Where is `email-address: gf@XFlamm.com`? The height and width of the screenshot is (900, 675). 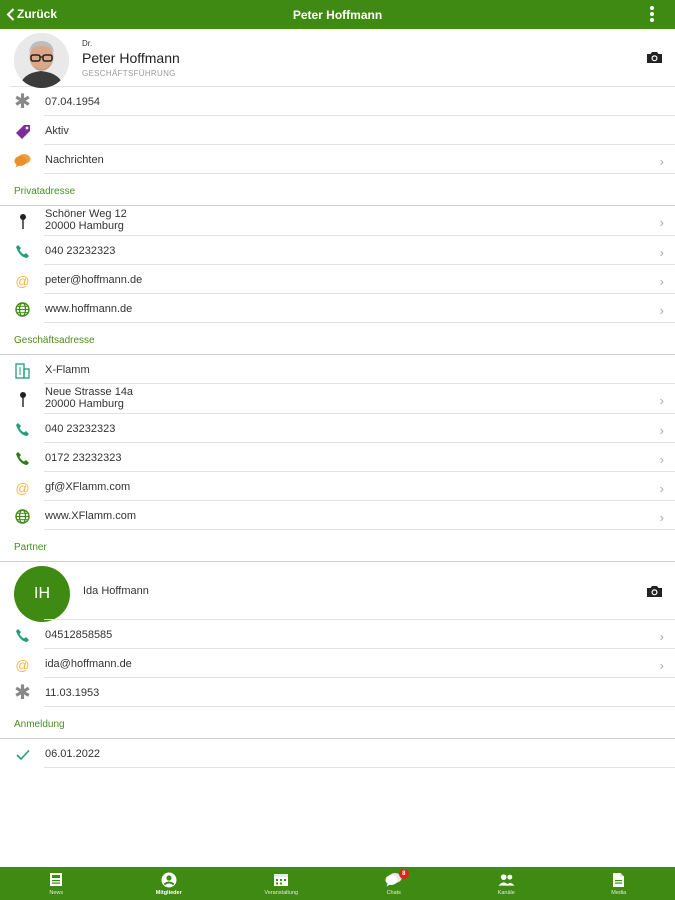
email-address: gf@XFlamm.com is located at coordinates (88, 487).